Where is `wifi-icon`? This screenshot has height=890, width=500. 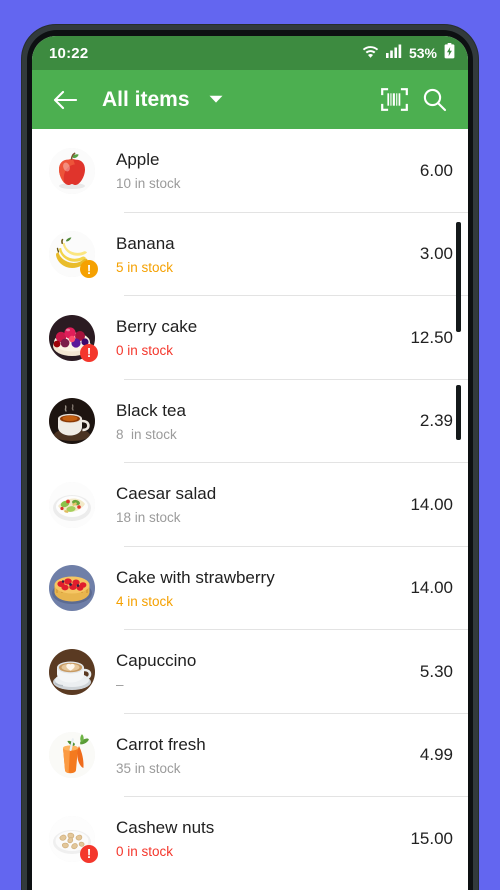
wifi-icon is located at coordinates (370, 53).